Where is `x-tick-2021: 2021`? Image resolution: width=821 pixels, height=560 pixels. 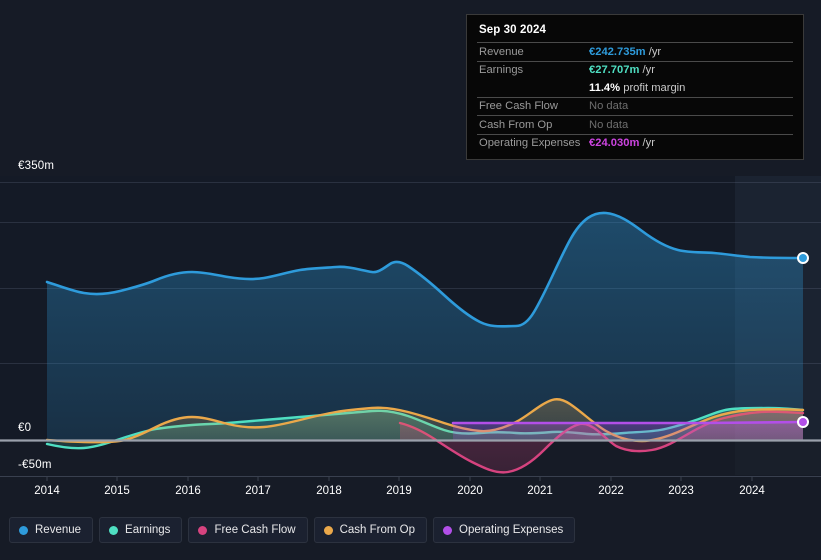 x-tick-2021: 2021 is located at coordinates (540, 491).